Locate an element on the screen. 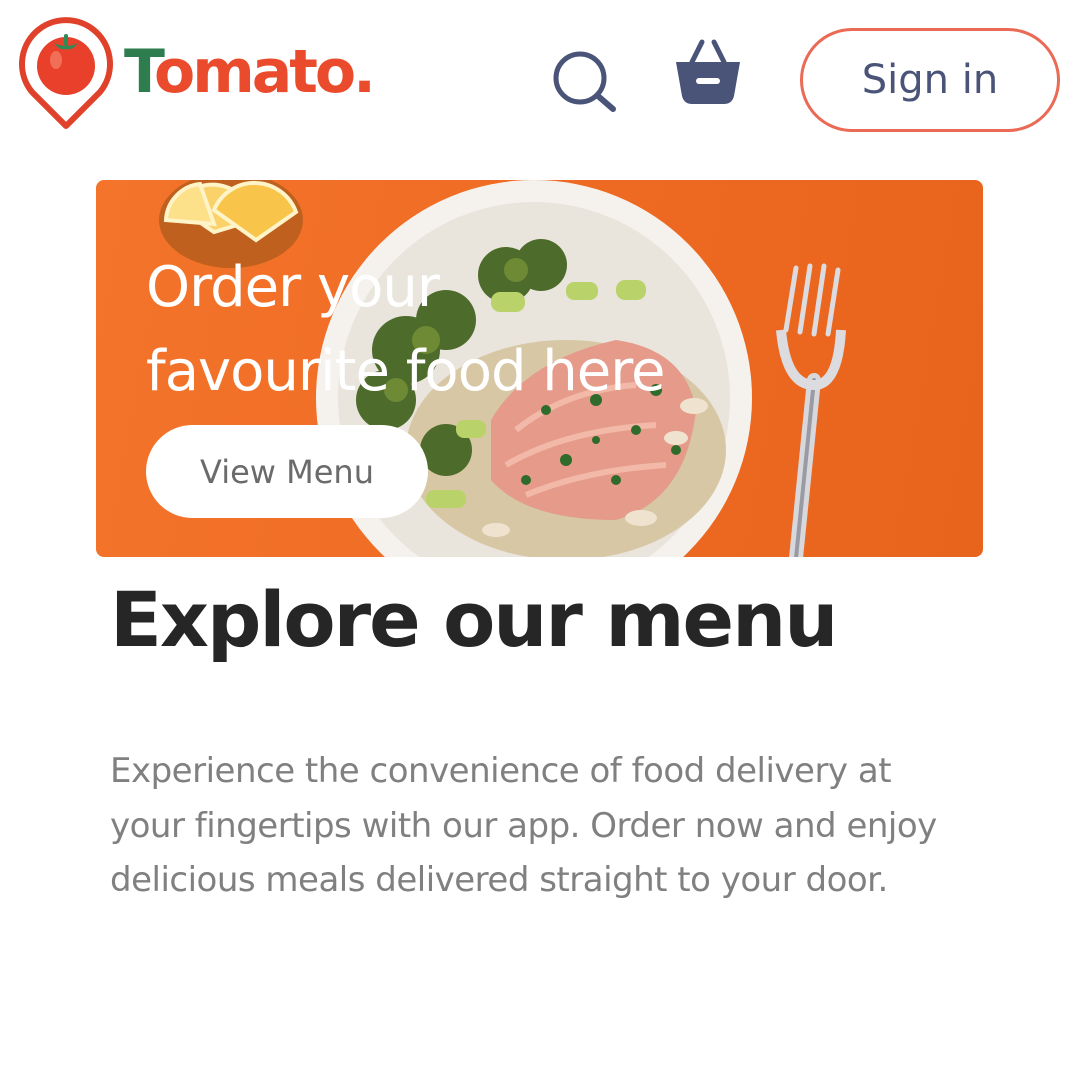 Image resolution: width=1080 pixels, height=1080 pixels. explore-menu-heading: Explore our menu is located at coordinates (474, 619).